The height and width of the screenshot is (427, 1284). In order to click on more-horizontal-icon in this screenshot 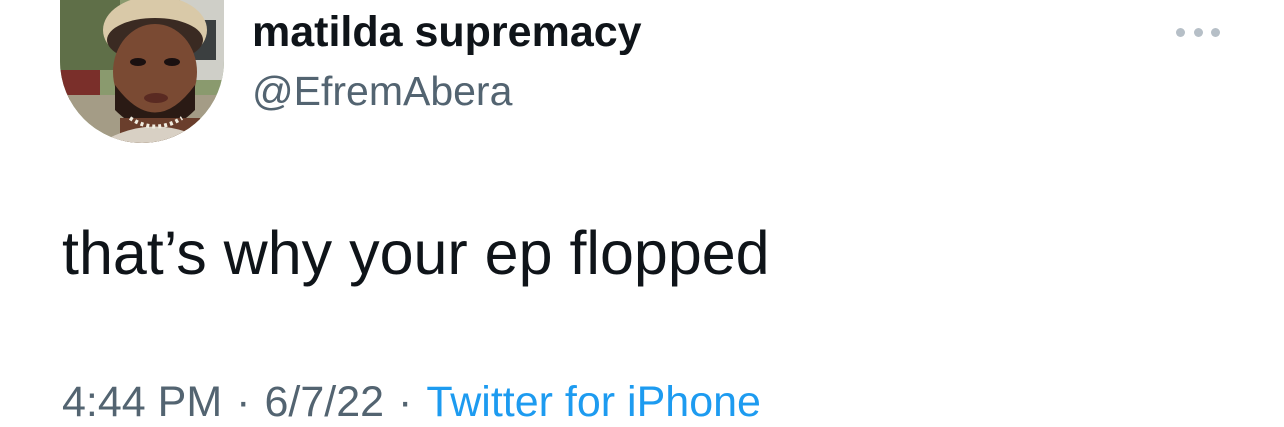, I will do `click(1180, 32)`.